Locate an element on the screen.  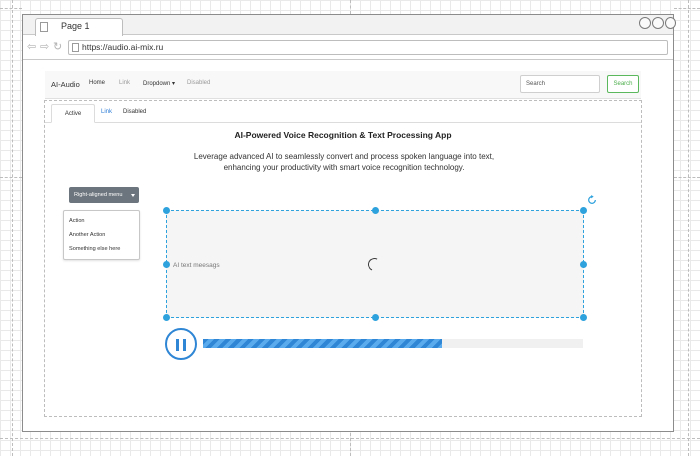
nav-item-home: Home is located at coordinates (97, 83).